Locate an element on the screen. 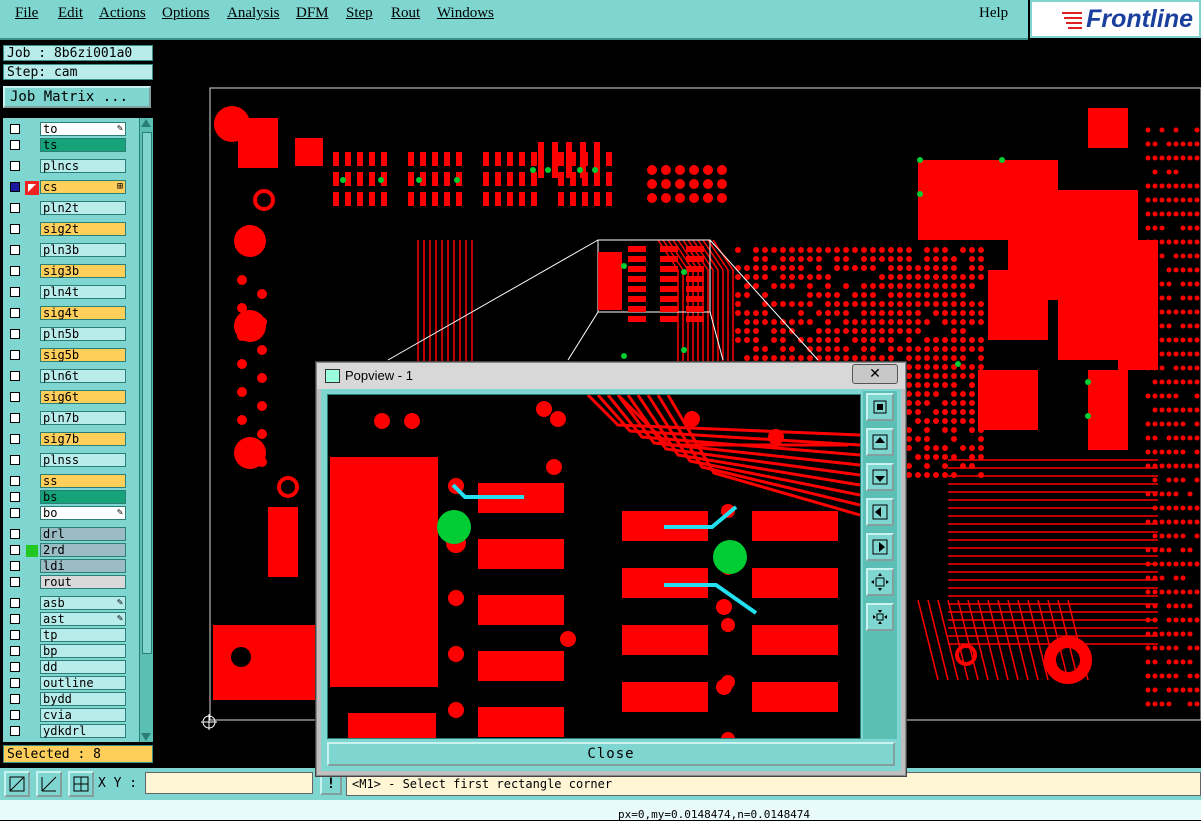 The height and width of the screenshot is (821, 1201). menu-edit: Edit is located at coordinates (70, 13).